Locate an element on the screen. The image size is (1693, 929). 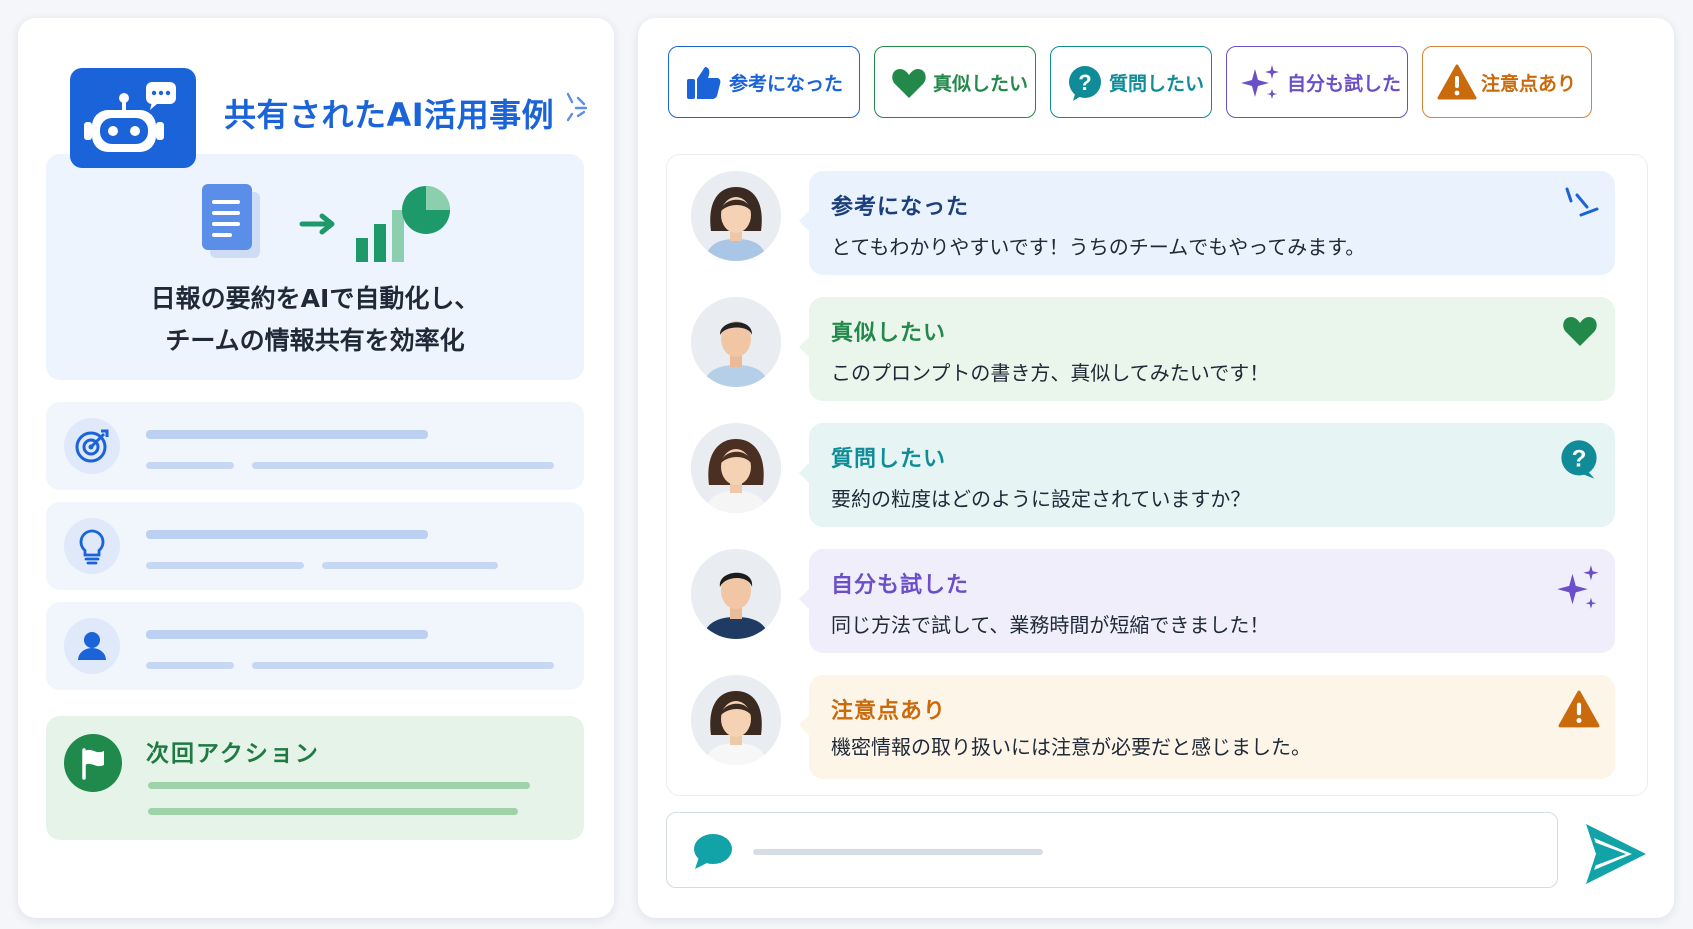
comment-text: とてもわかりやすいです！うちのチームでもやってみます。 is located at coordinates (1098, 247).